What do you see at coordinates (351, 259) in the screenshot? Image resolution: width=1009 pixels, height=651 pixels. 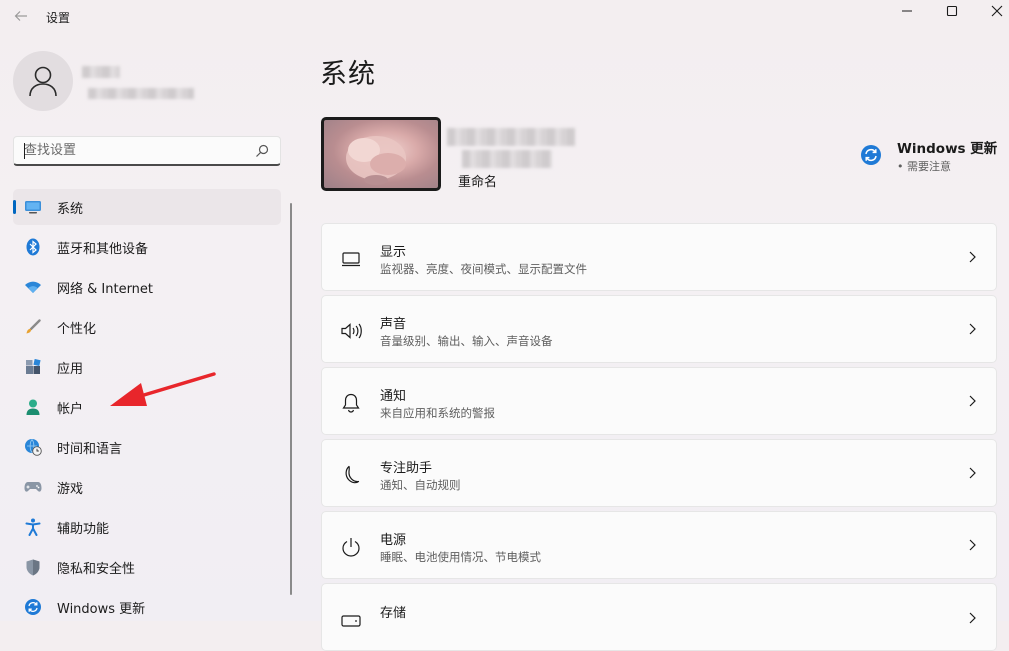 I see `display-icon` at bounding box center [351, 259].